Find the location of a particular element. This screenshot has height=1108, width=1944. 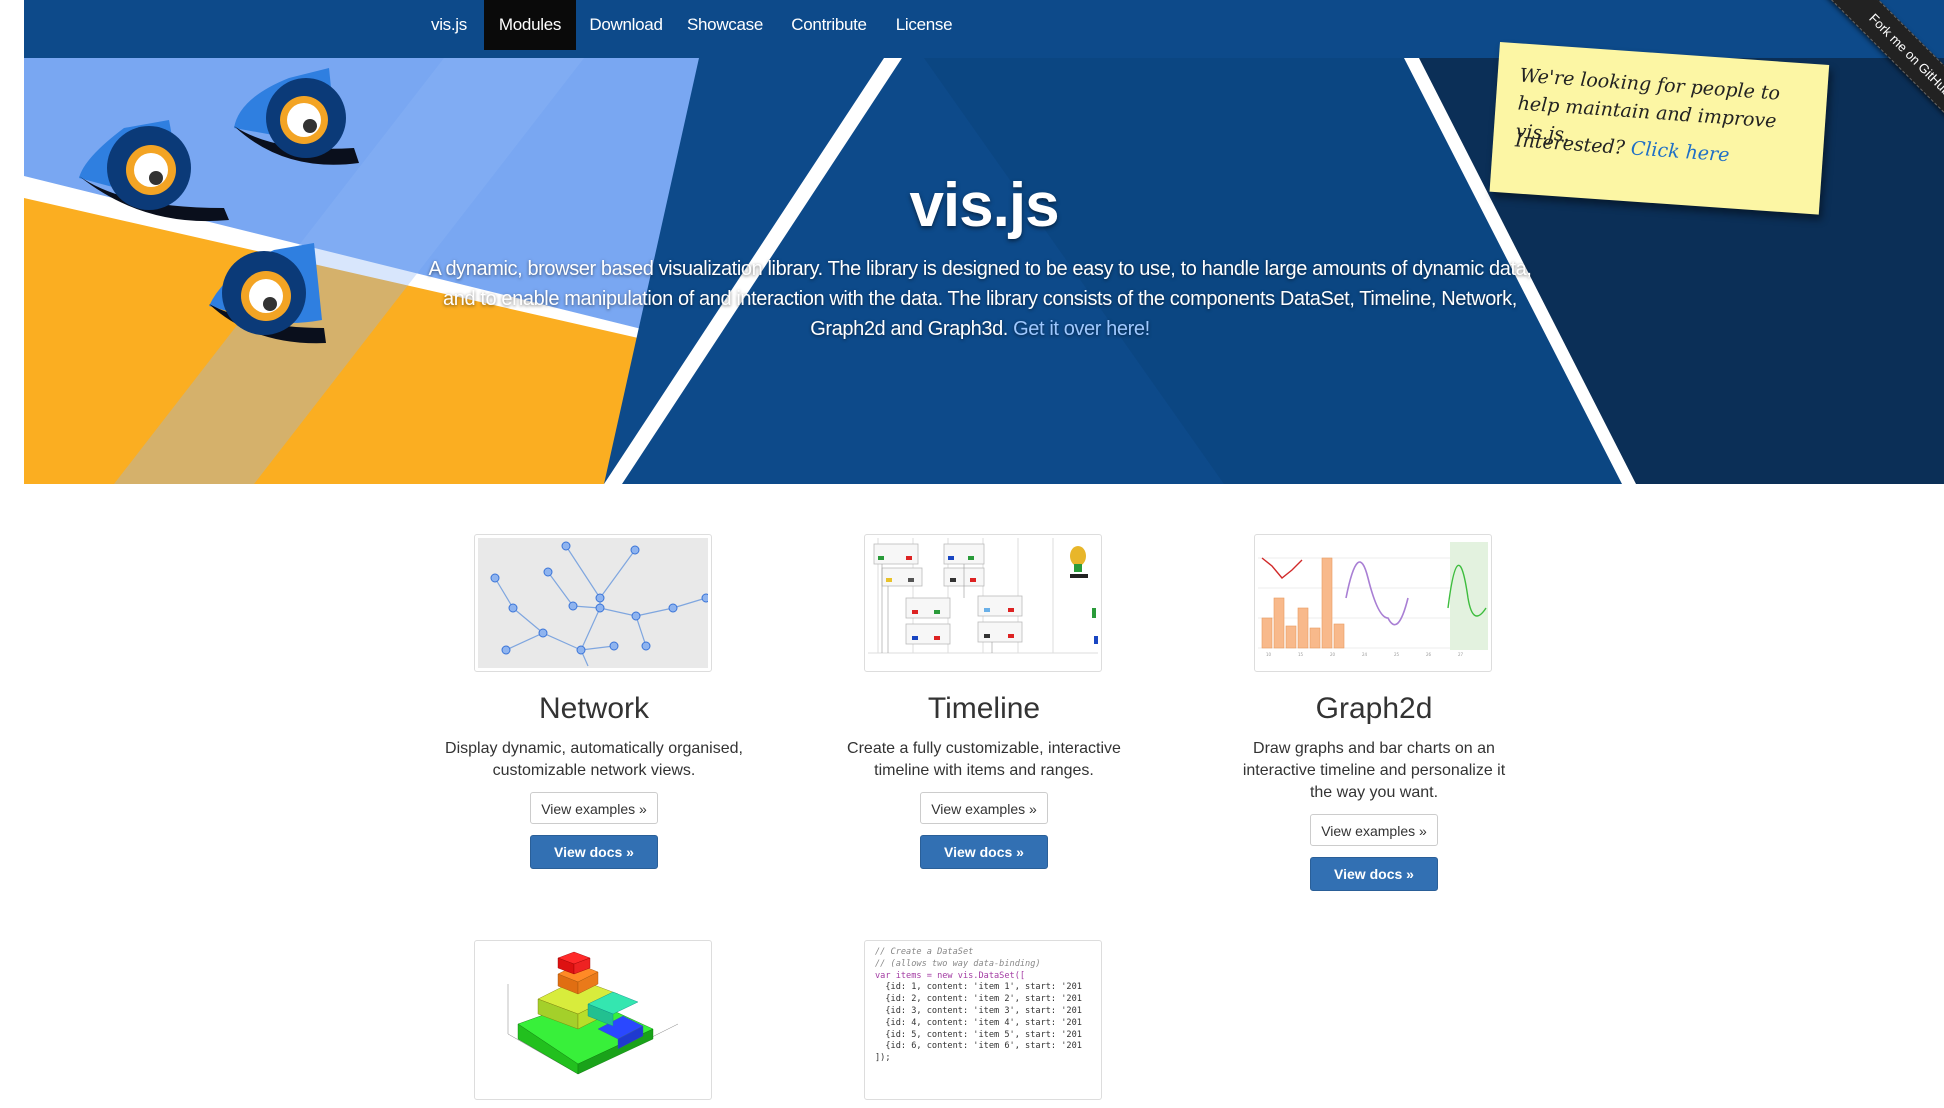

code-line-2: // (allows two way data-binding) is located at coordinates (958, 963).